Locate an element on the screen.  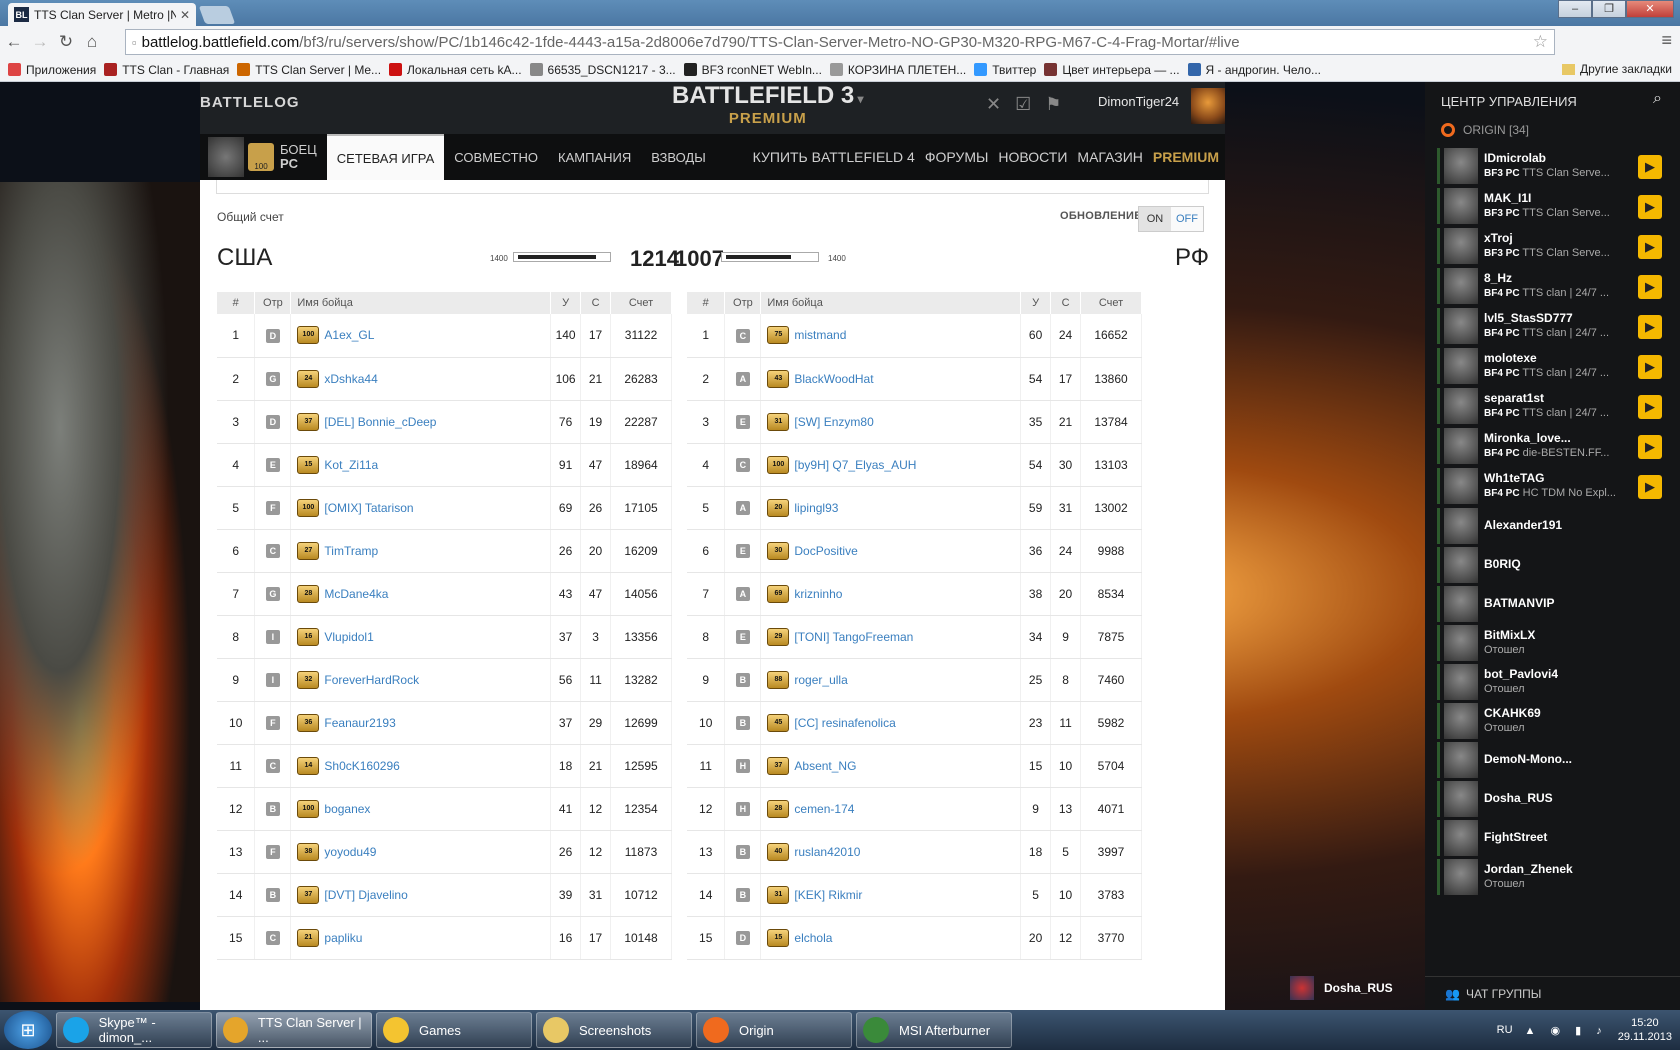
bf3-premium-logo: BATTLEFIELD 3 ▾ PREMIUM is located at coordinates (768, 105).